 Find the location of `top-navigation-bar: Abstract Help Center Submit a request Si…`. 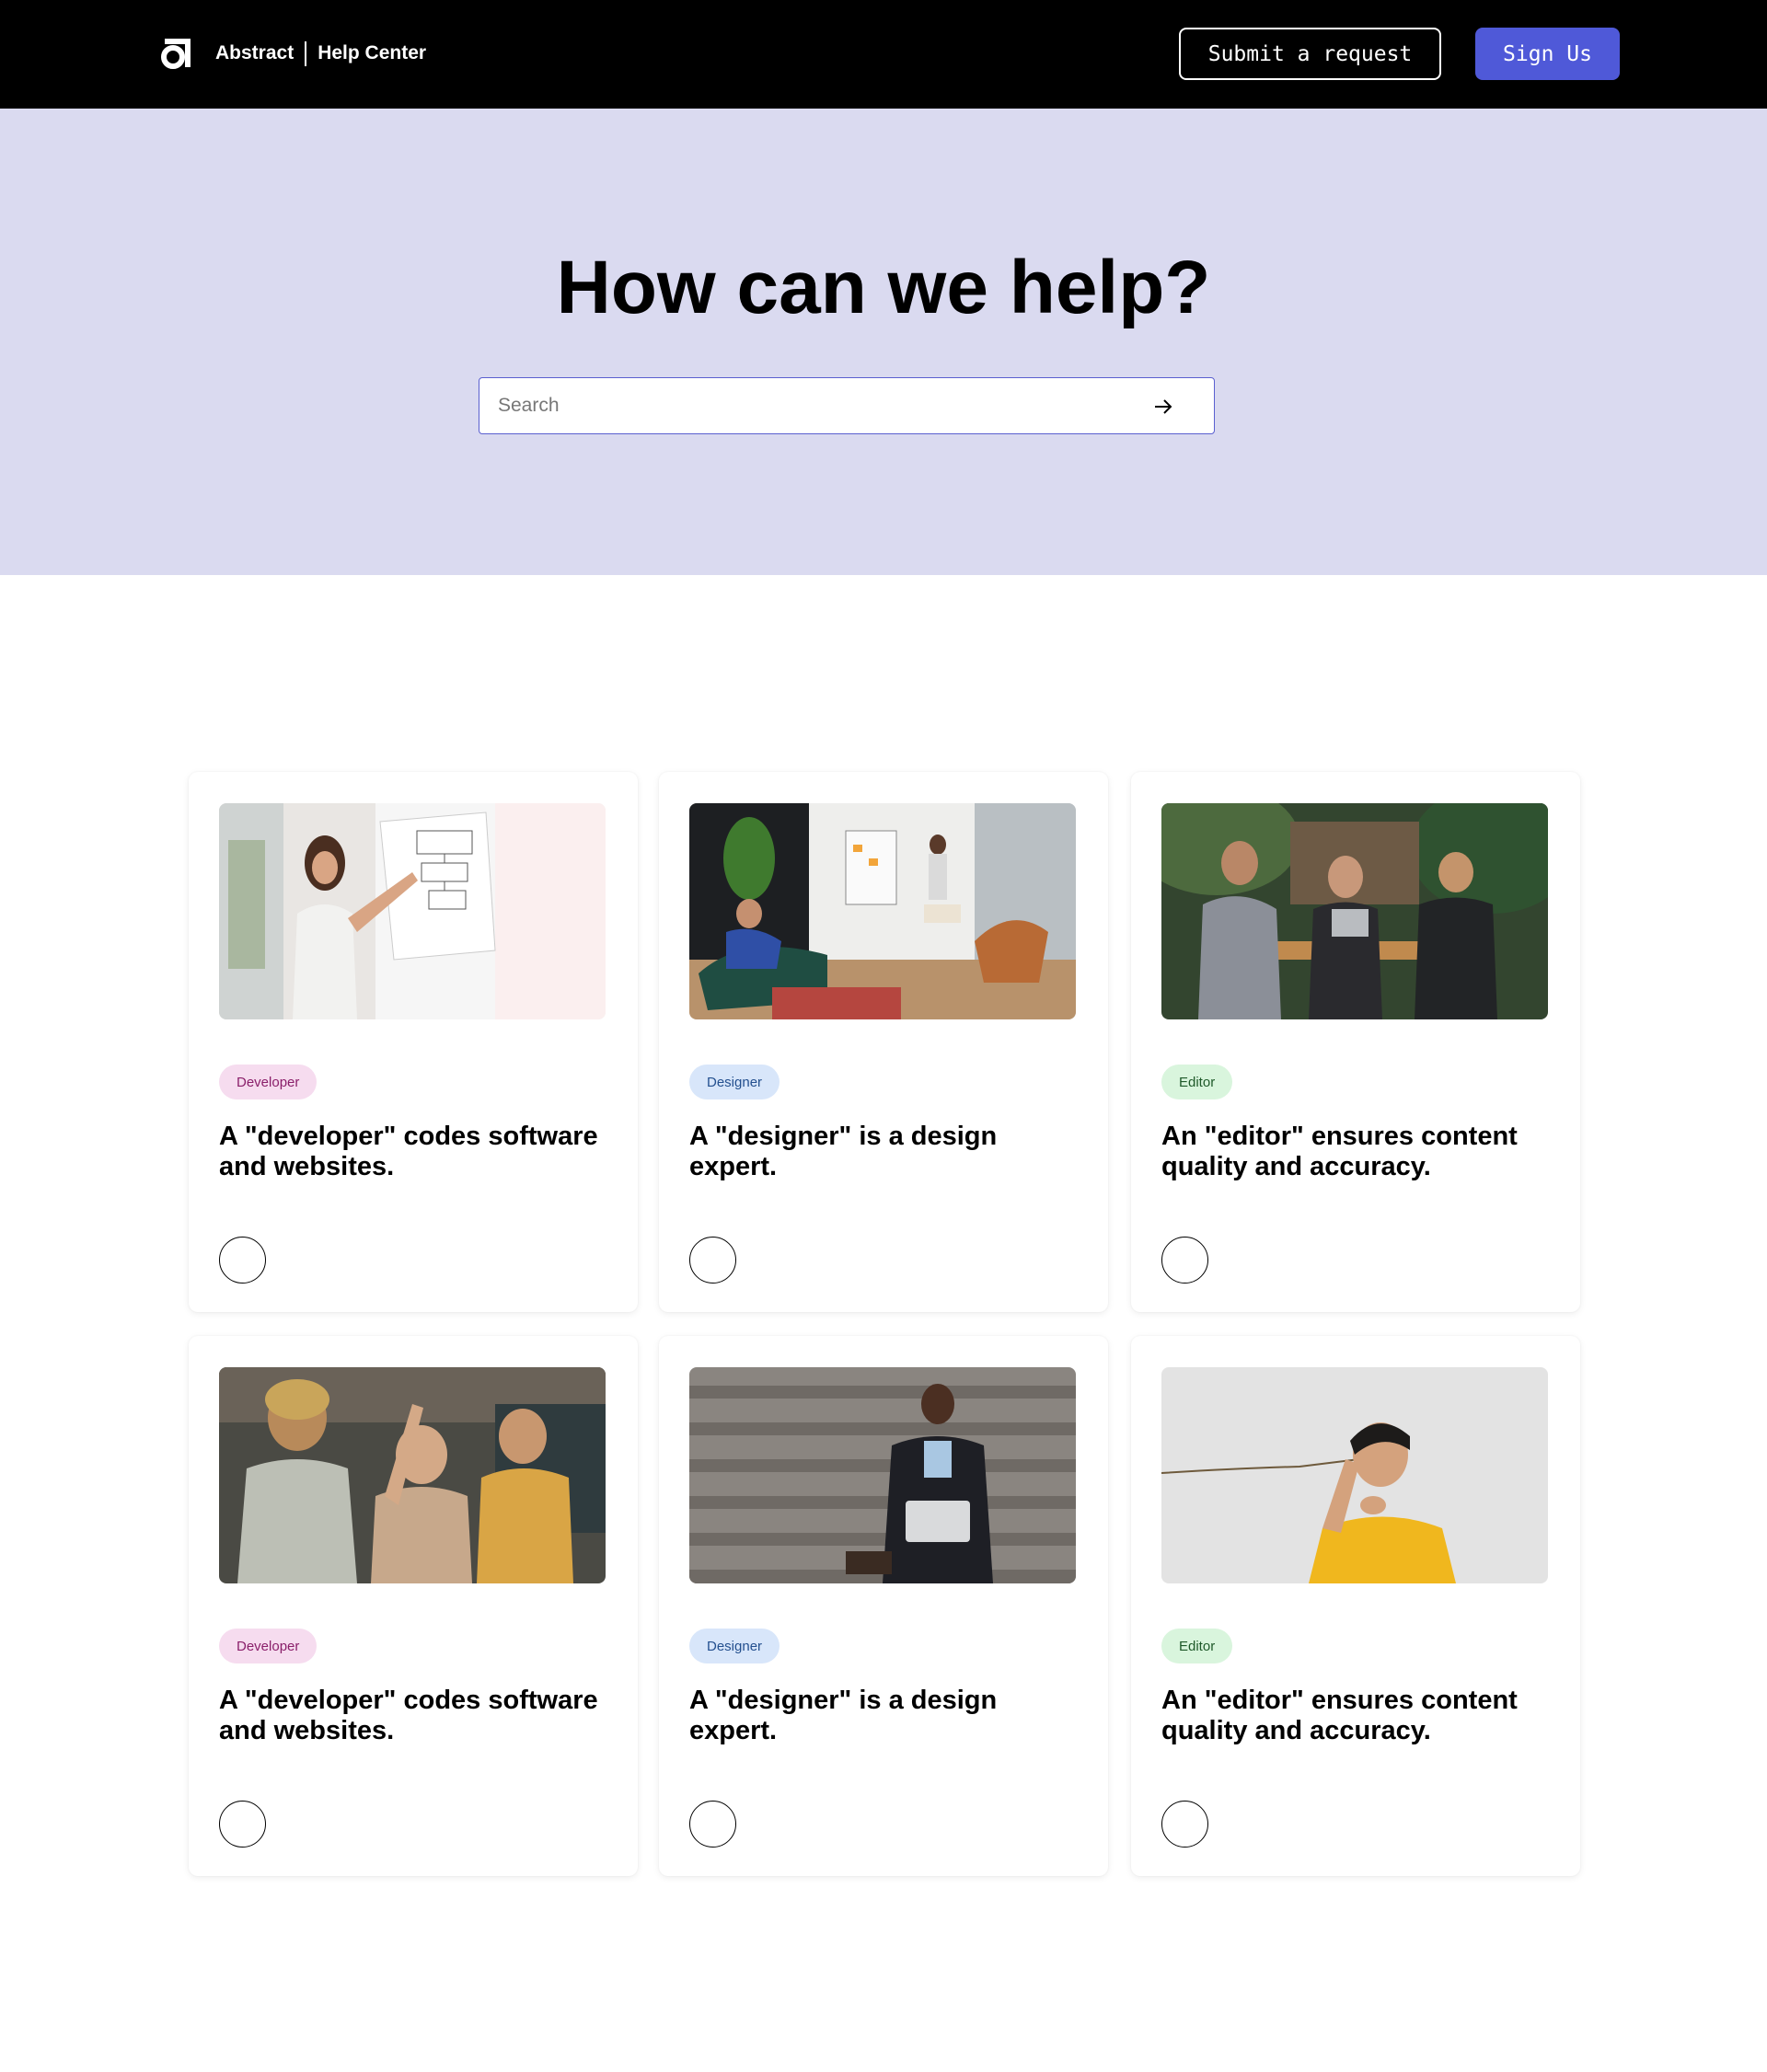

top-navigation-bar: Abstract Help Center Submit a request Si… is located at coordinates (883, 54).